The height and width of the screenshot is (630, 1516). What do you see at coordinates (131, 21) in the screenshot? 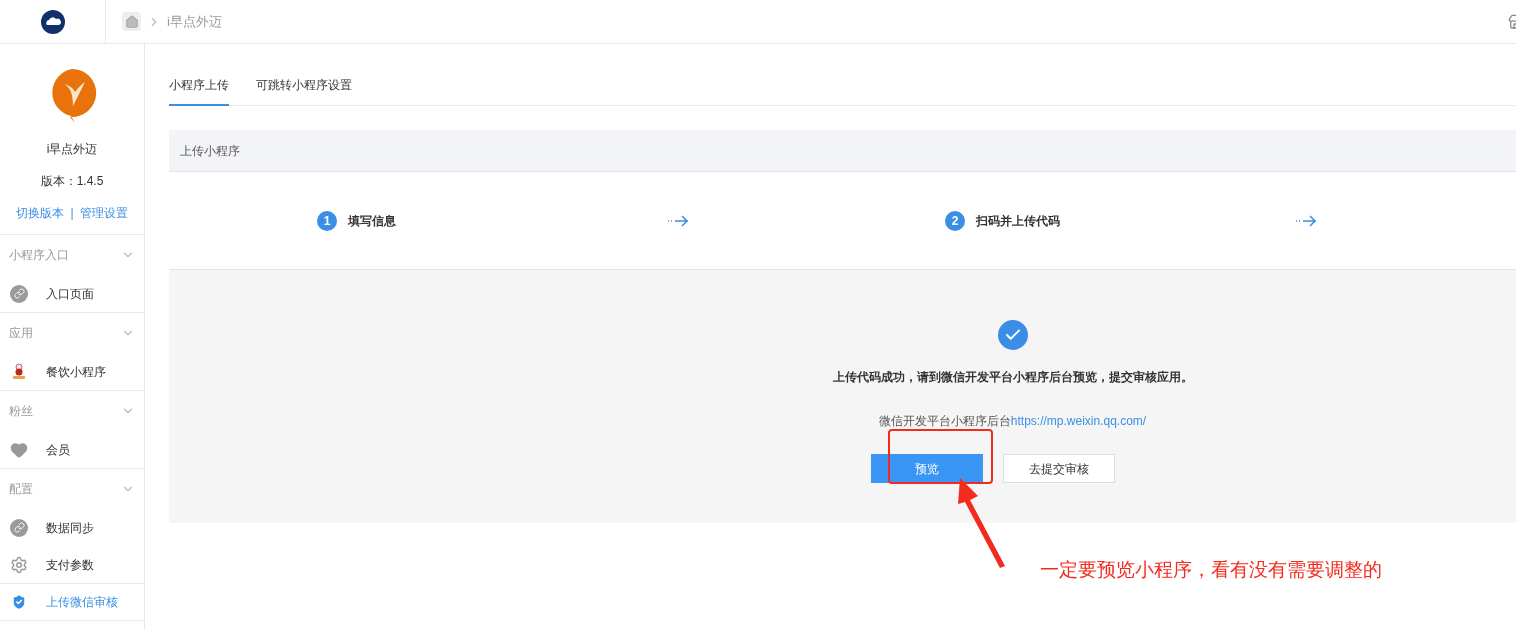
I see `home-button` at bounding box center [131, 21].